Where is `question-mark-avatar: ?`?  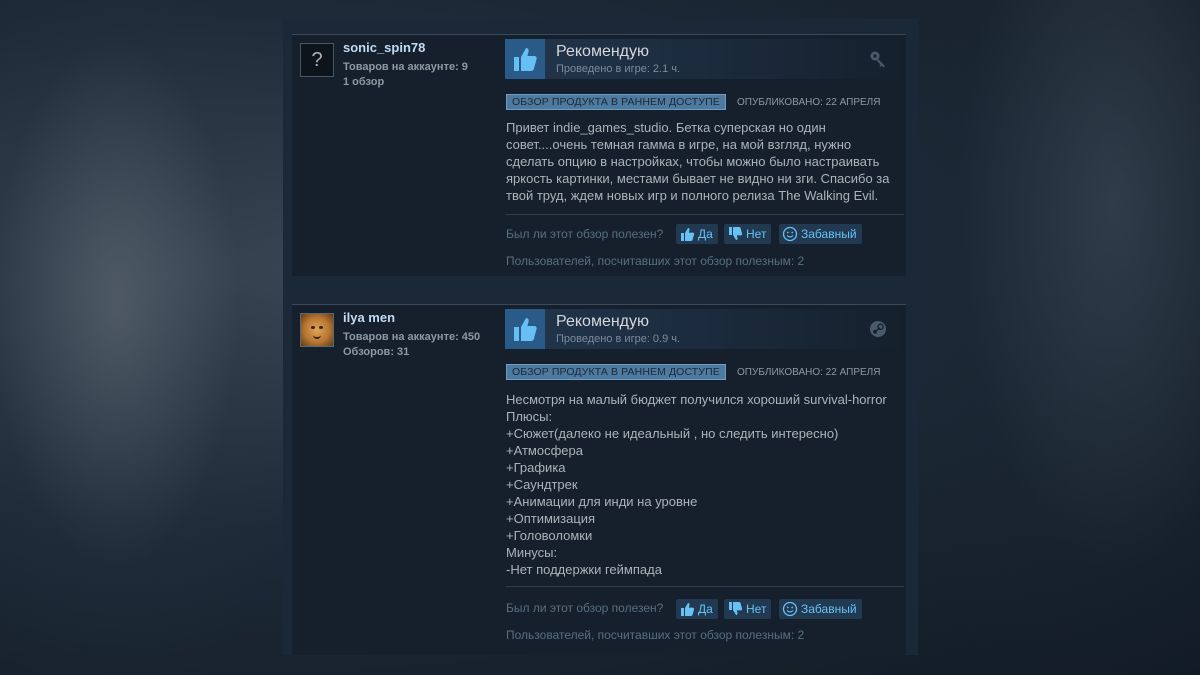 question-mark-avatar: ? is located at coordinates (317, 60).